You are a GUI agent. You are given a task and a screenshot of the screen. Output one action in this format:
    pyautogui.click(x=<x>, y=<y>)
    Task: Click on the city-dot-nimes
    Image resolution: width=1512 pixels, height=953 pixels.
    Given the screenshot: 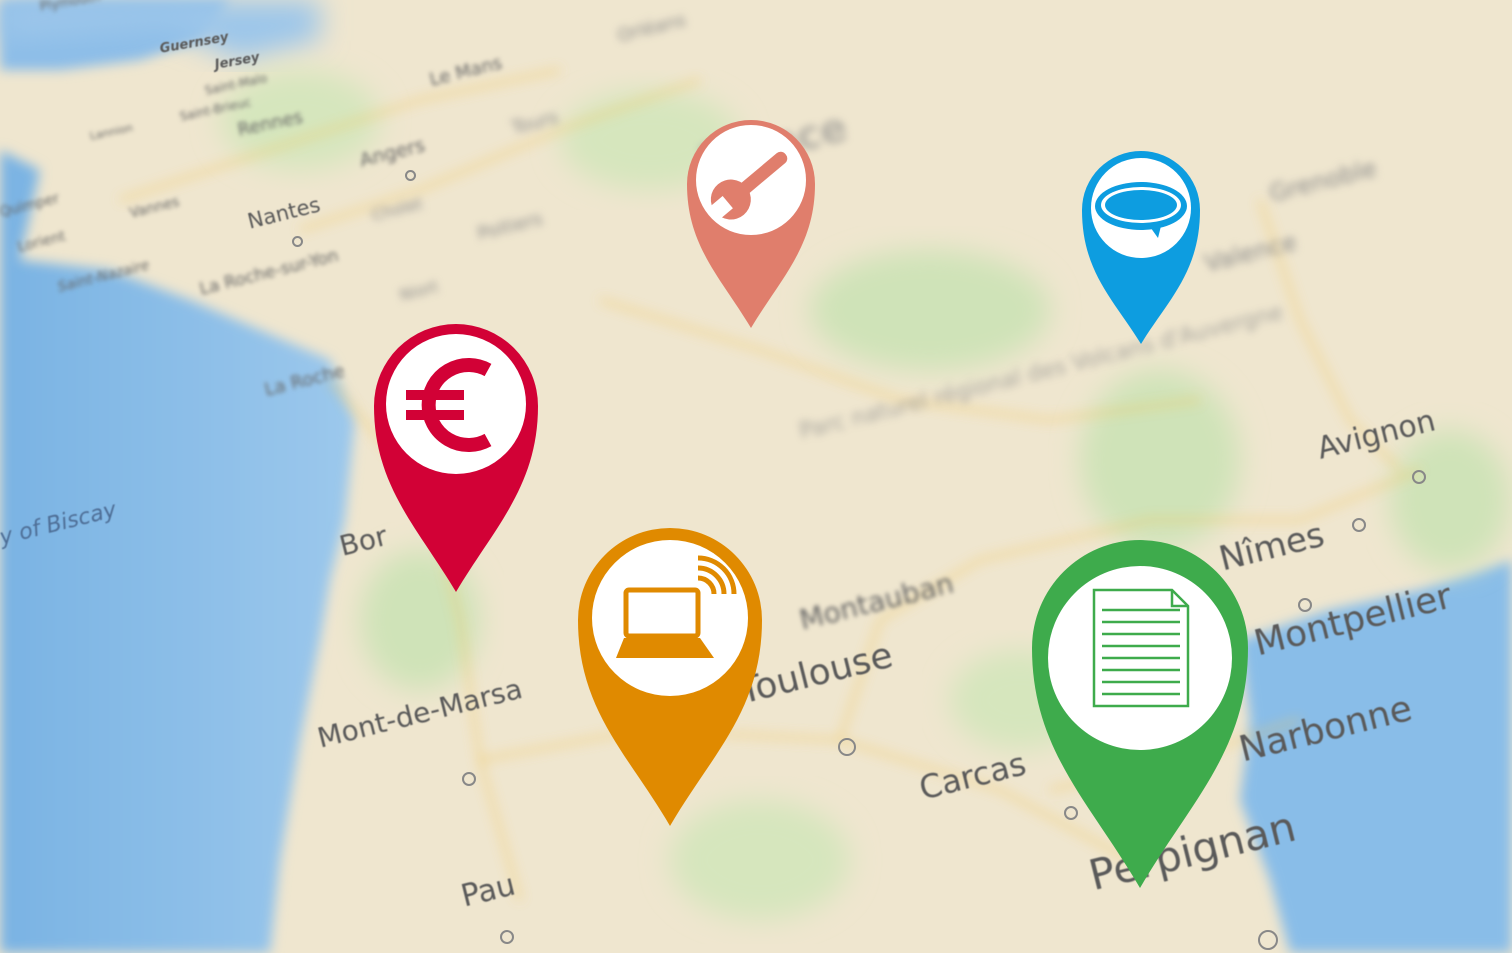 What is the action you would take?
    pyautogui.click(x=1359, y=525)
    